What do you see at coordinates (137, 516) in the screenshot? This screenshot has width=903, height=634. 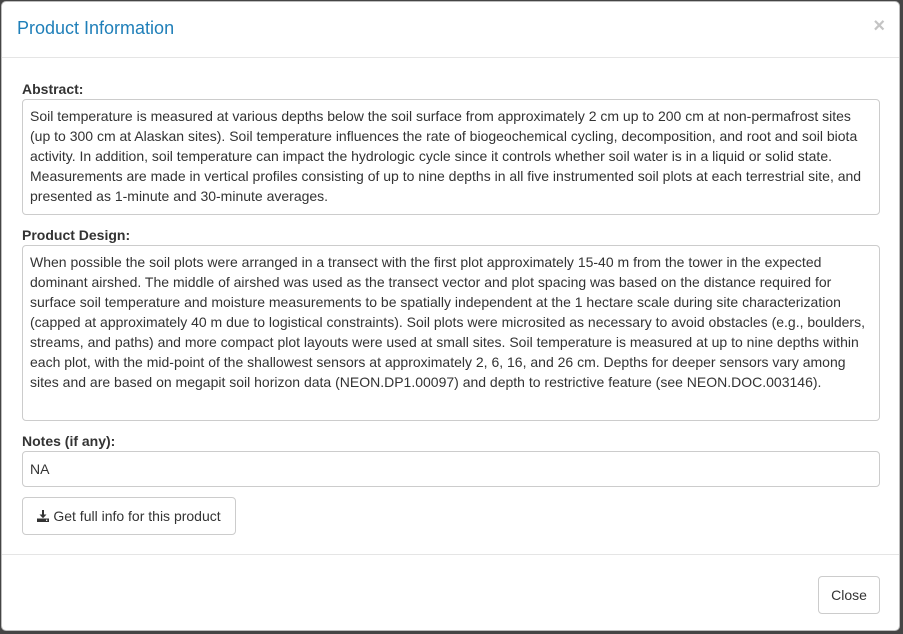 I see `get-full-info-label: Get full info for this product` at bounding box center [137, 516].